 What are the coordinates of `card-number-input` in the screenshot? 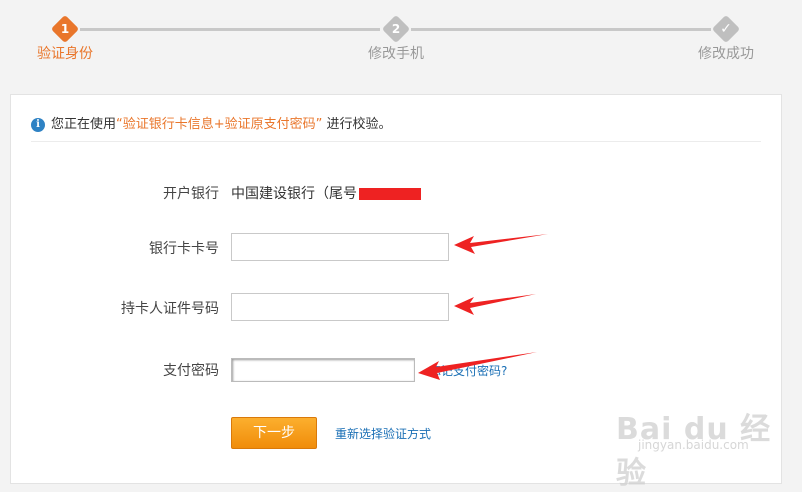 It's located at (340, 247).